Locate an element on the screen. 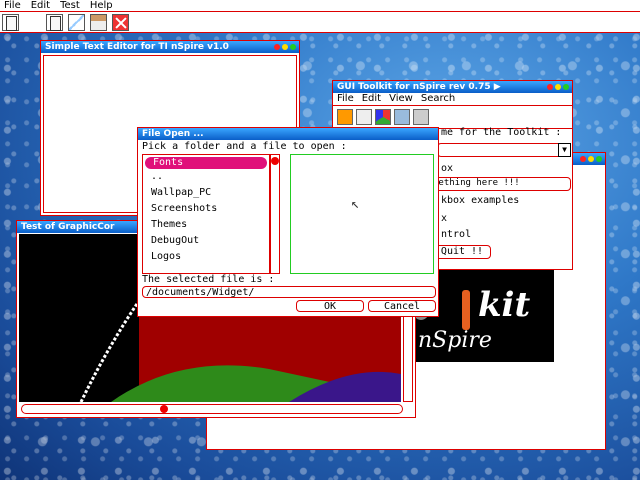 The width and height of the screenshot is (640, 480). close-icon is located at coordinates (120, 22).